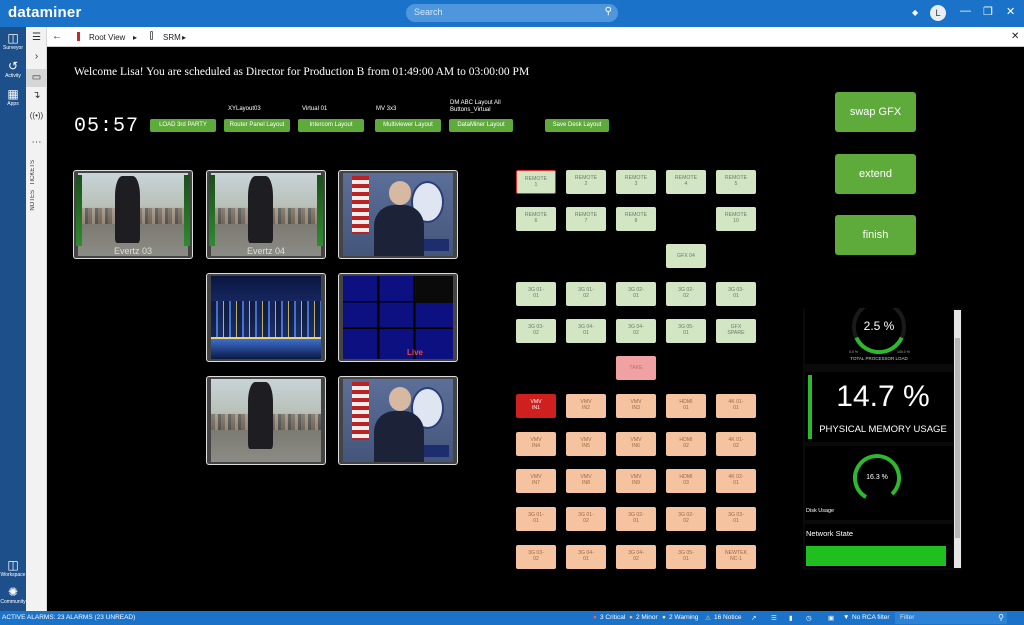 The width and height of the screenshot is (1024, 625). I want to click on minor-count: 2 Minor, so click(647, 617).